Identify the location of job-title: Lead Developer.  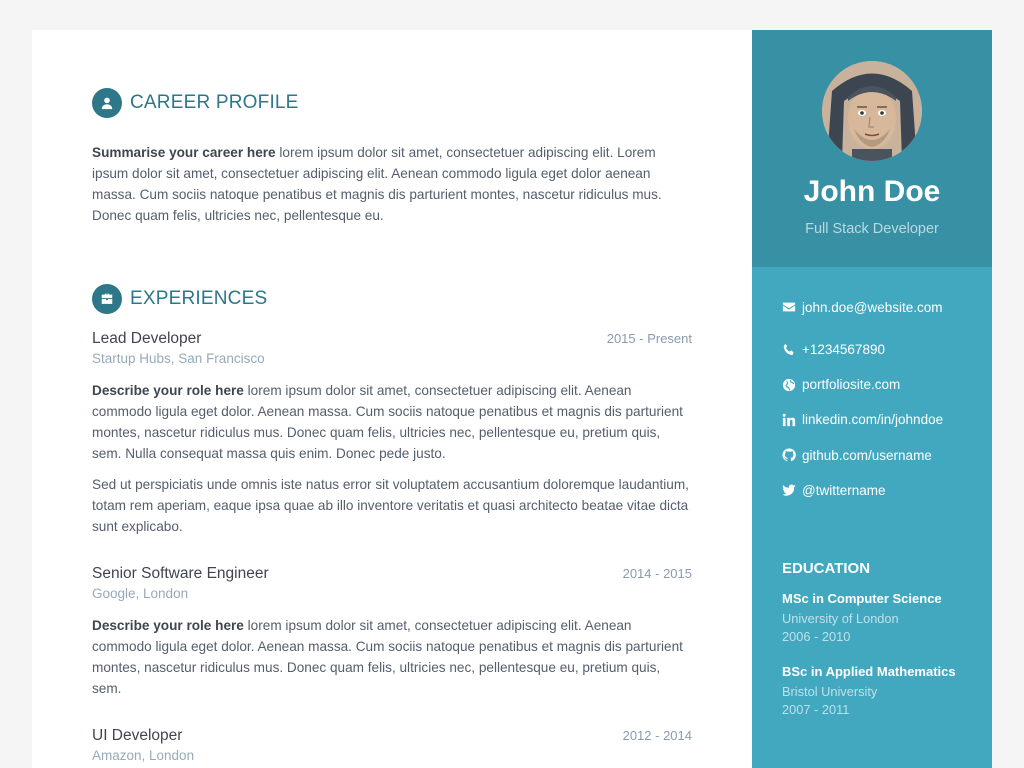
(147, 338).